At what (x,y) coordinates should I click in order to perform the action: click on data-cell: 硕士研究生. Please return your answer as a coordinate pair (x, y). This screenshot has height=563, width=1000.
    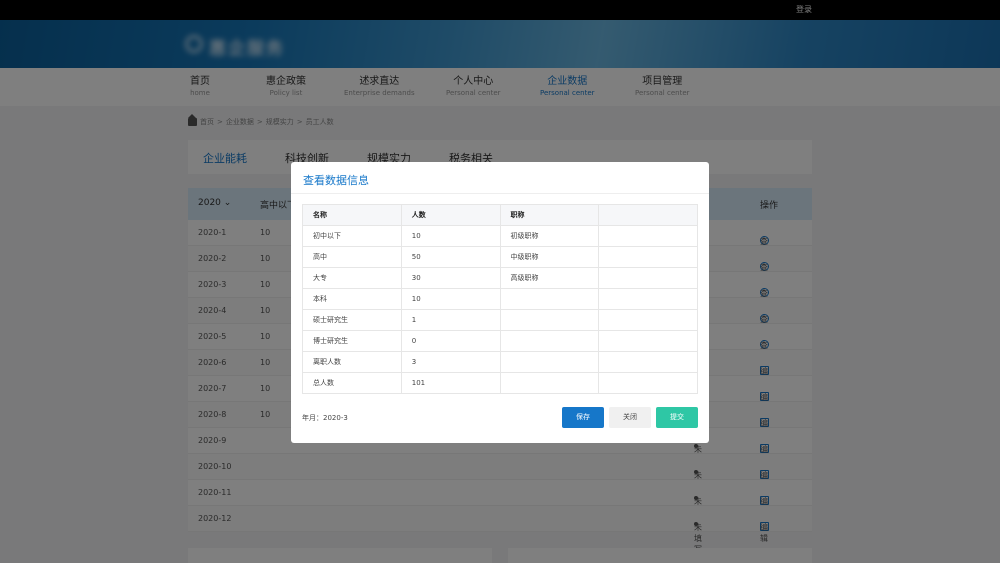
    Looking at the image, I should click on (352, 320).